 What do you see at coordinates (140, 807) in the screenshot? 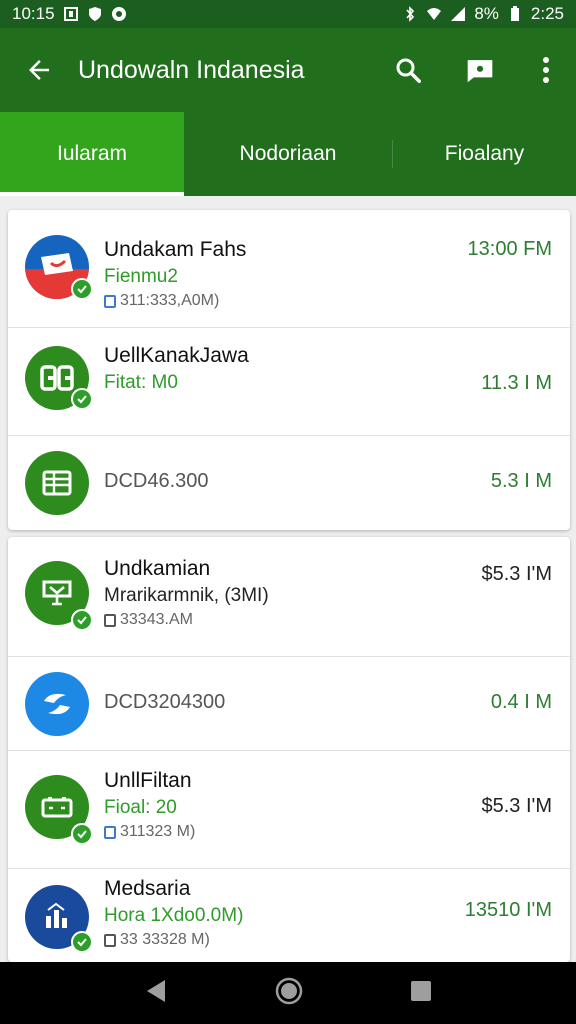
I see `item-subtitle: Fioal: 20` at bounding box center [140, 807].